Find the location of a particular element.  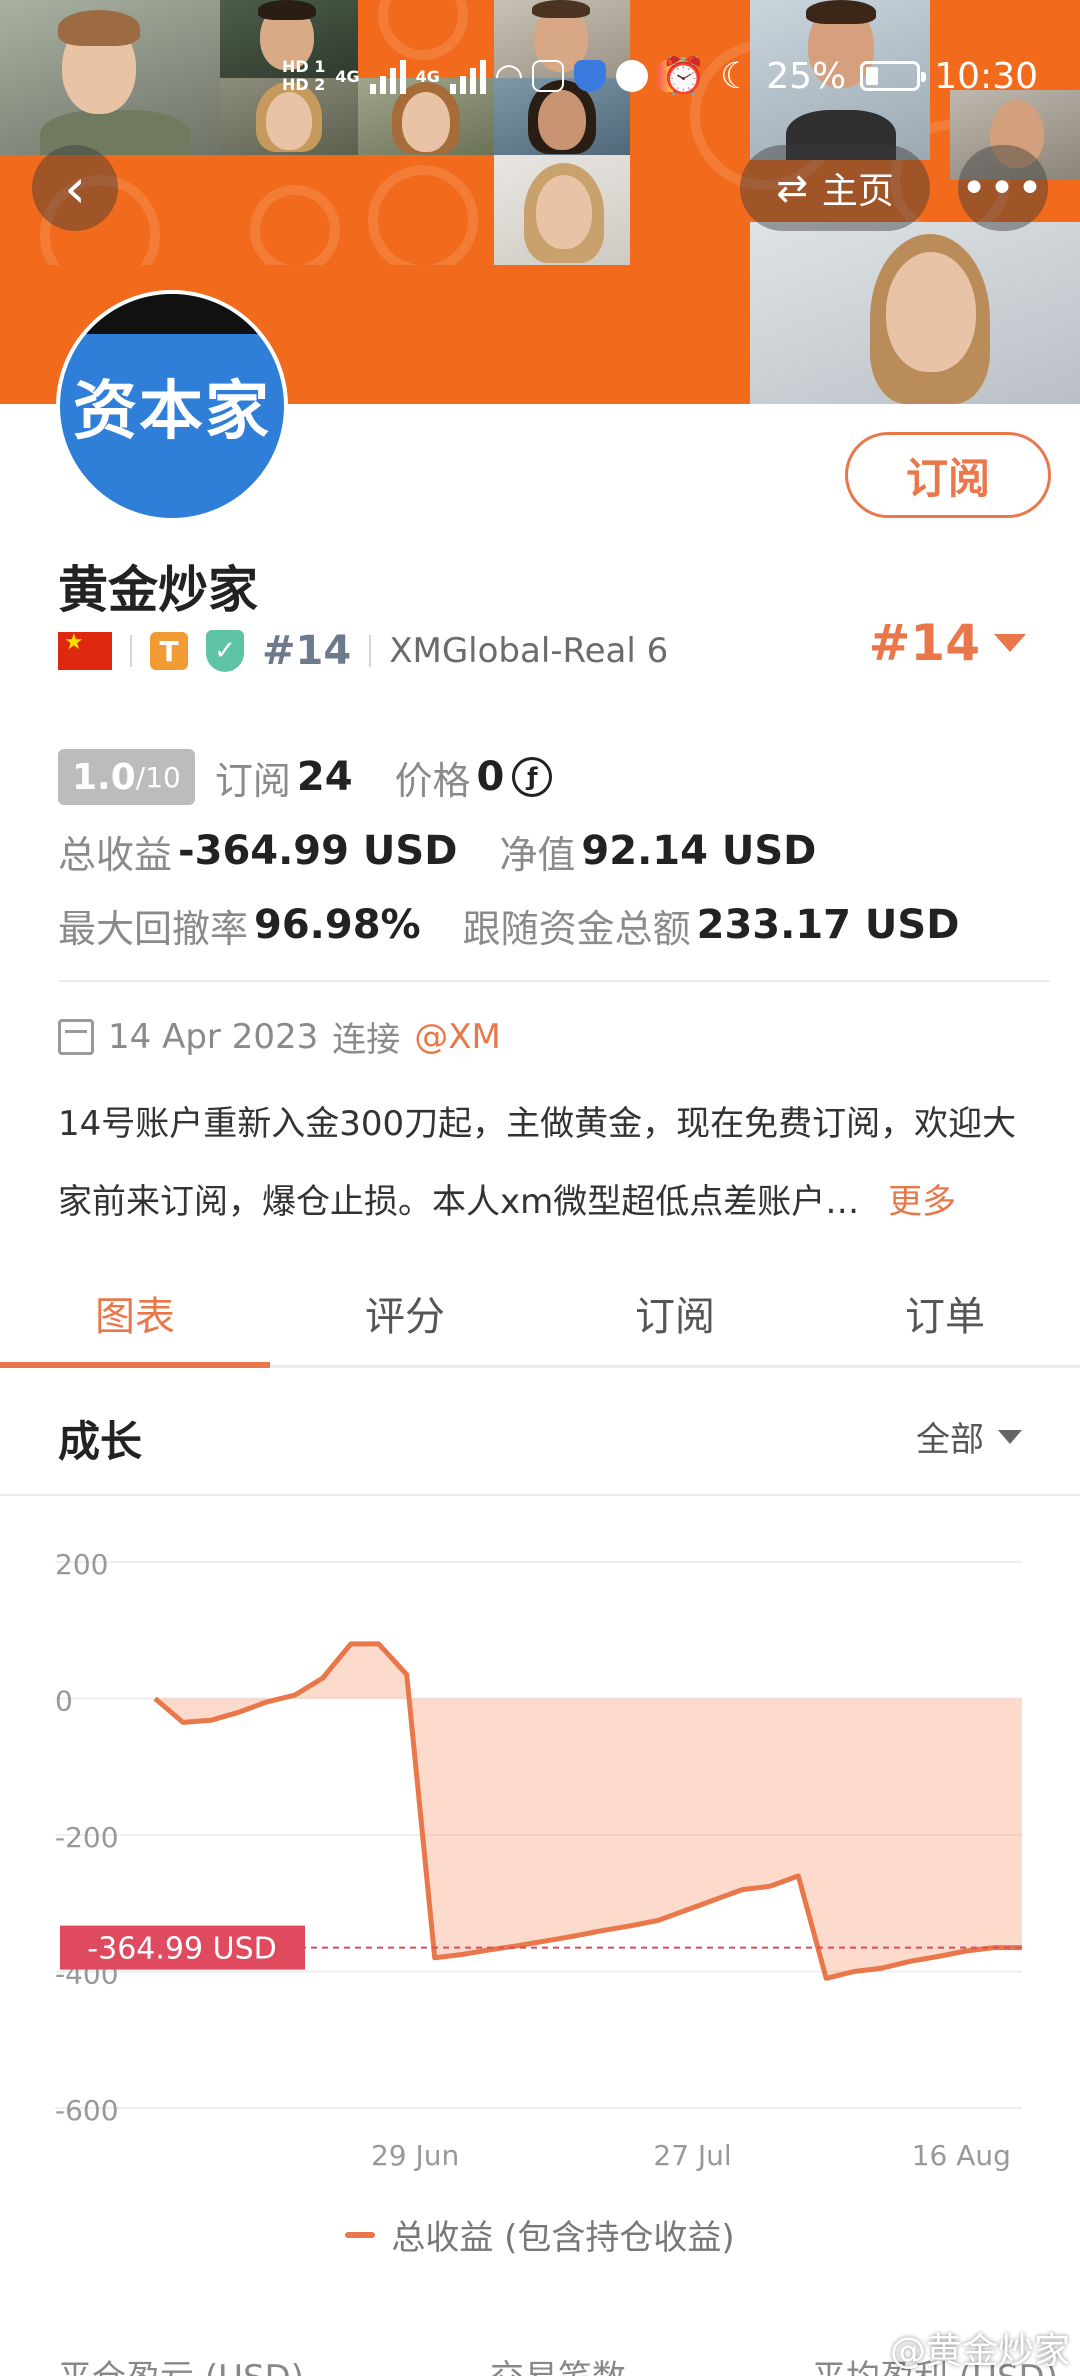

account-label: XMGlobal-Real 6 is located at coordinates (529, 651).